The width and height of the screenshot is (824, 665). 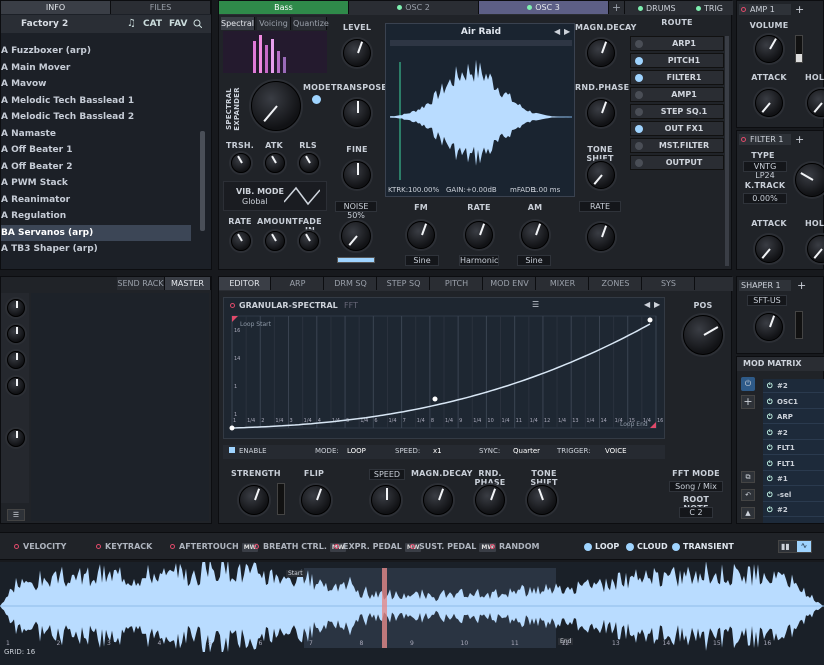 What do you see at coordinates (284, 7) in the screenshot?
I see `tab-osc1: Bass` at bounding box center [284, 7].